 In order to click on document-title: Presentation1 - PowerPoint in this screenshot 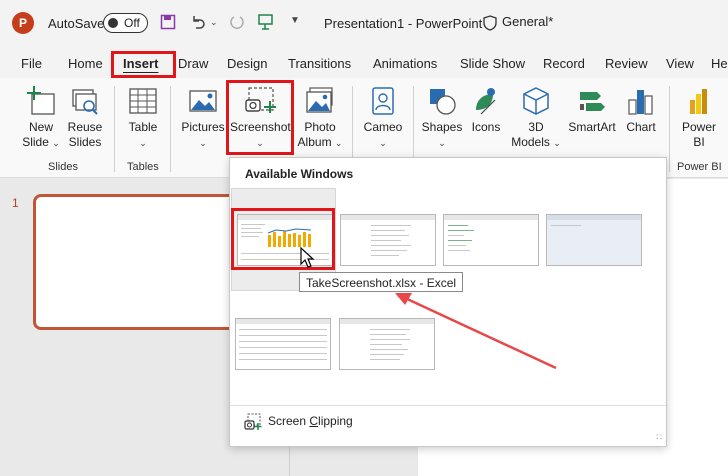, I will do `click(403, 23)`.